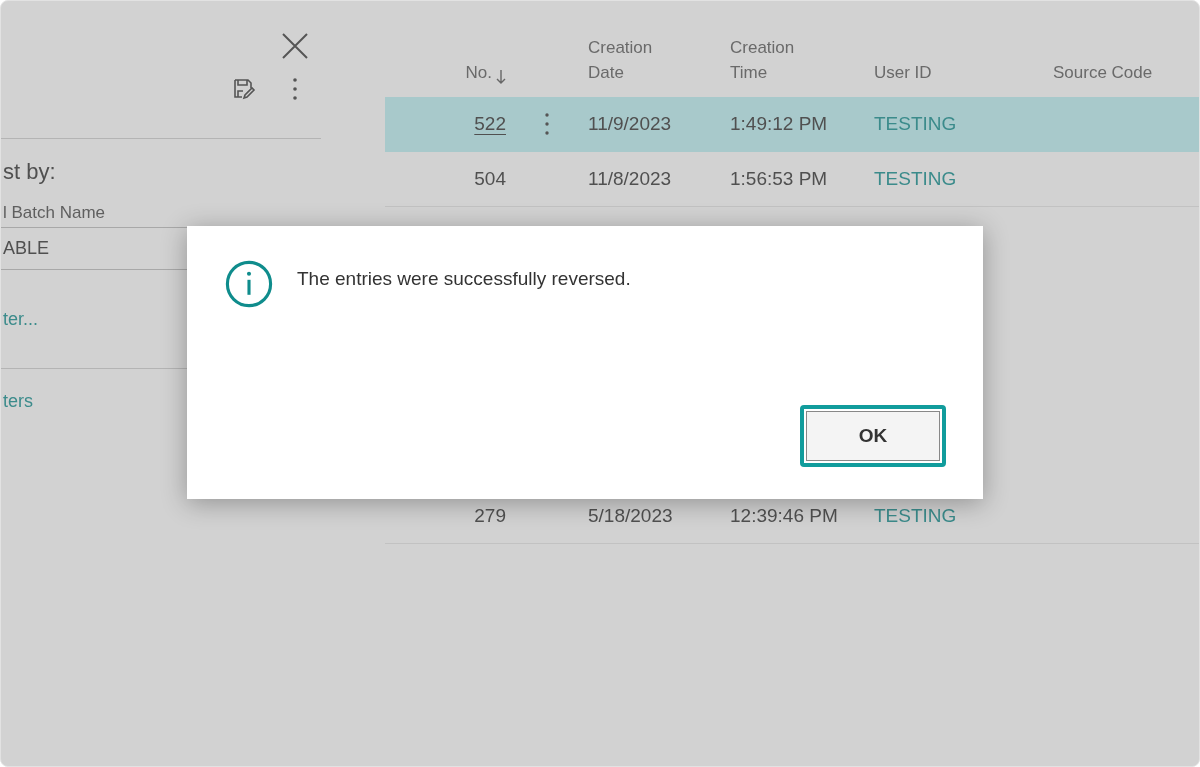 The image size is (1200, 767). I want to click on table-cell: 11/9/2023, so click(630, 124).